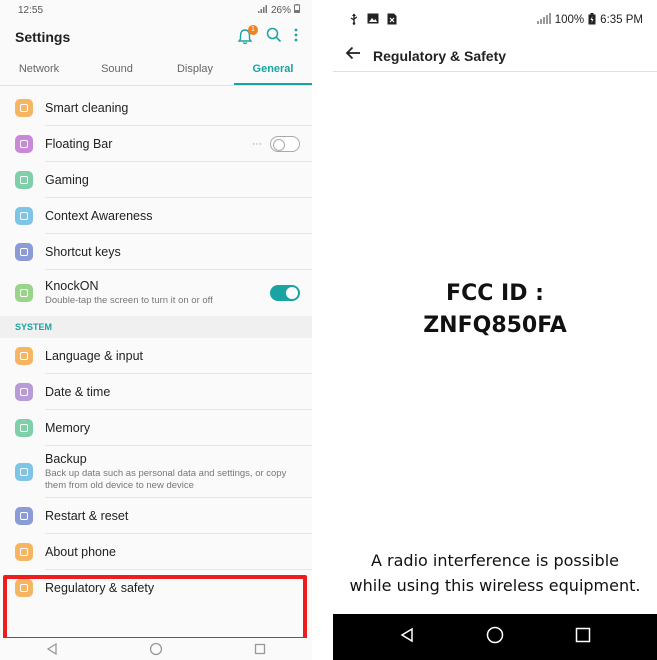 The image size is (657, 660). Describe the element at coordinates (156, 37) in the screenshot. I see `settings-header: Settings 1` at that location.